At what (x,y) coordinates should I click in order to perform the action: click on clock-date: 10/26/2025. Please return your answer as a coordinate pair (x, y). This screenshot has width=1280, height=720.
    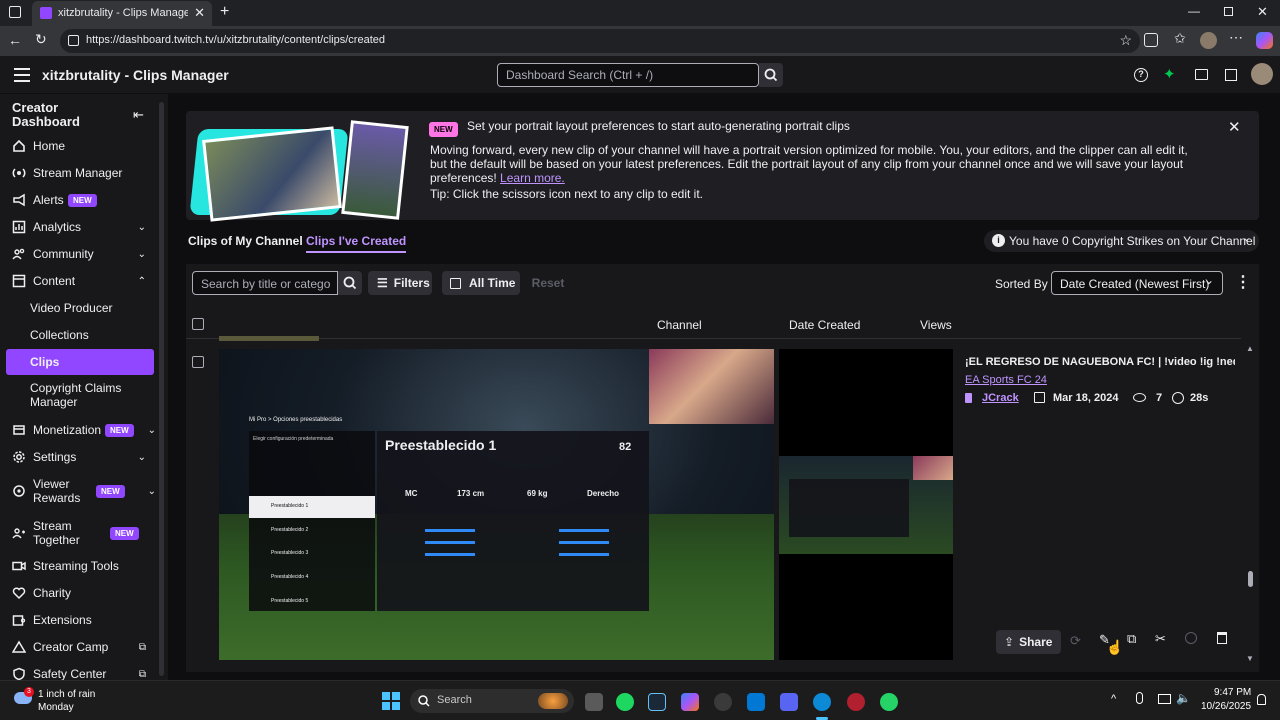
    Looking at the image, I should click on (1226, 706).